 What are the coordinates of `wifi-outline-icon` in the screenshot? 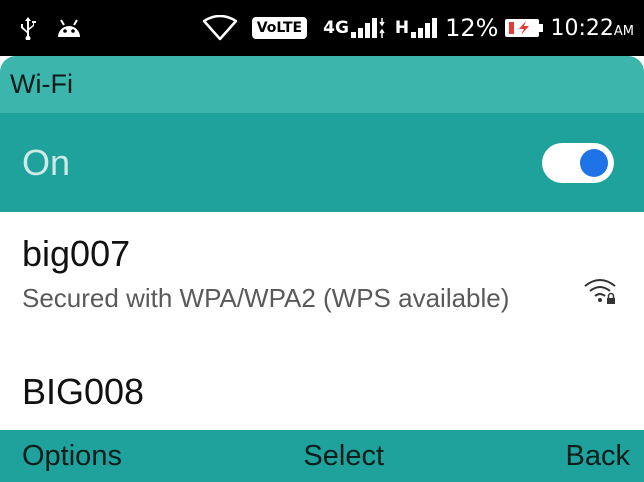 It's located at (220, 28).